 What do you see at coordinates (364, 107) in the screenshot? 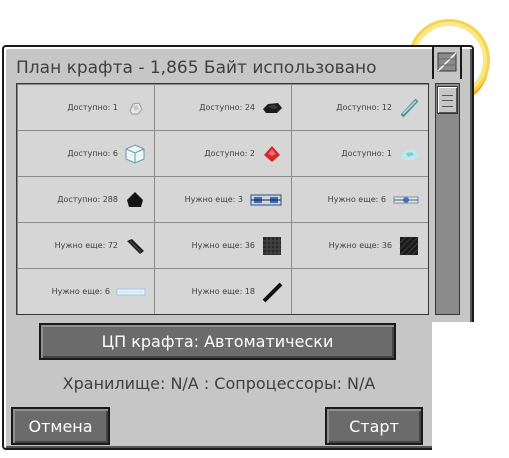
I see `item-label: Доступно: 12` at bounding box center [364, 107].